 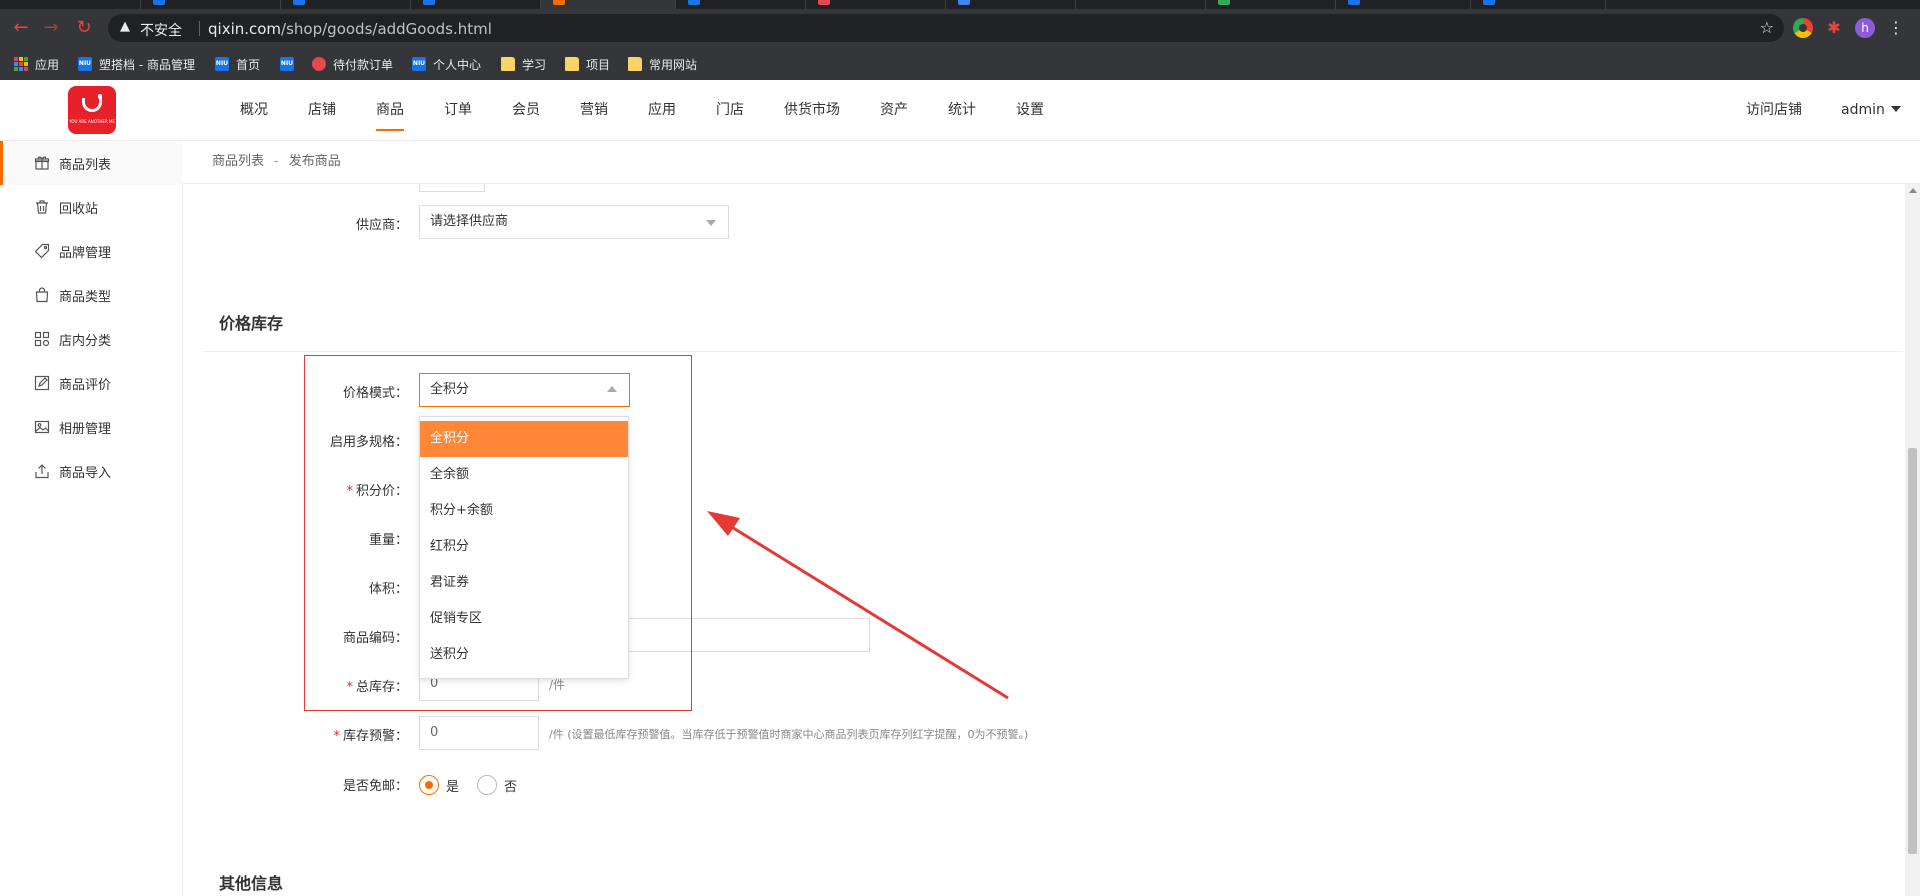 What do you see at coordinates (524, 475) in the screenshot?
I see `price-mode-option: 全余额` at bounding box center [524, 475].